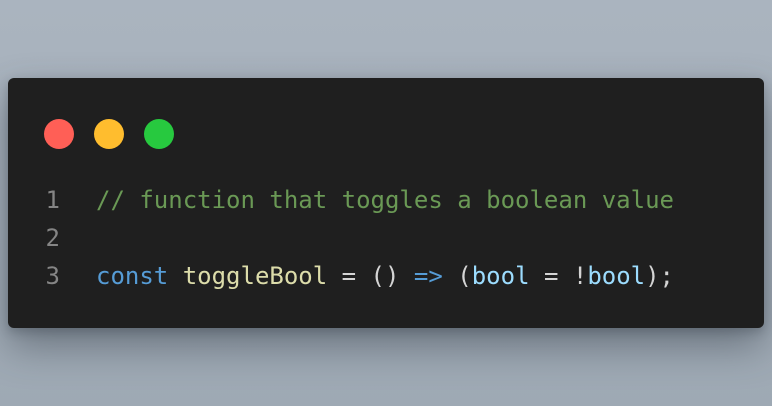 The height and width of the screenshot is (406, 772). I want to click on line-number: 1, so click(52, 200).